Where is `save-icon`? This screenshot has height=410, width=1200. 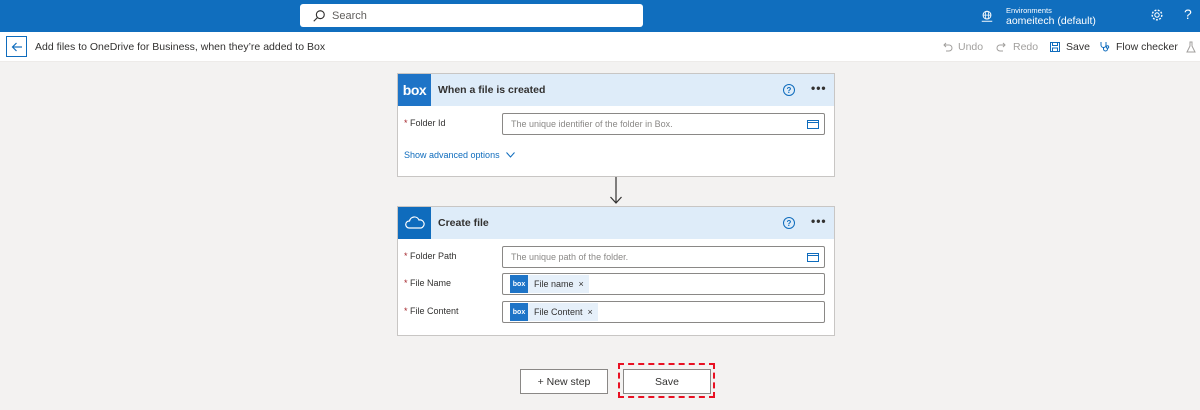
save-icon is located at coordinates (1055, 47).